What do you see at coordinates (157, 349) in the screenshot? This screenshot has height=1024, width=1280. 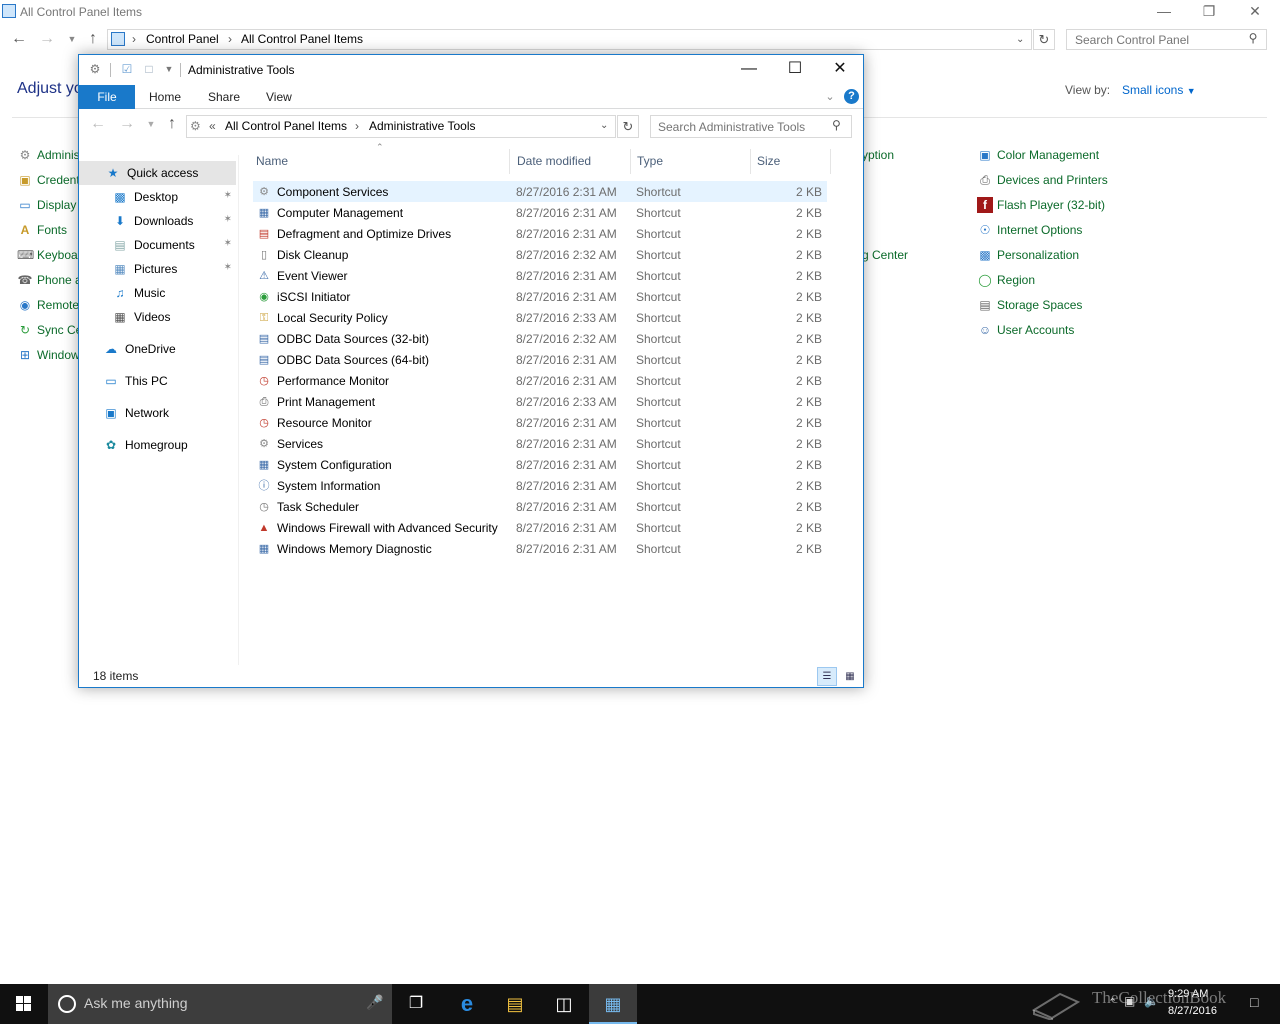 I see `nav-onedrive: ☁ OneDrive` at bounding box center [157, 349].